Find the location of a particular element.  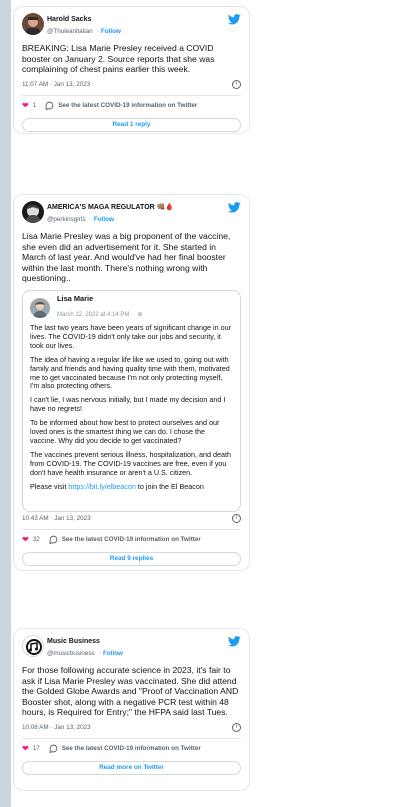

tweet-header: Harold Sacks @Thuleanltalian · Follow is located at coordinates (131, 26).